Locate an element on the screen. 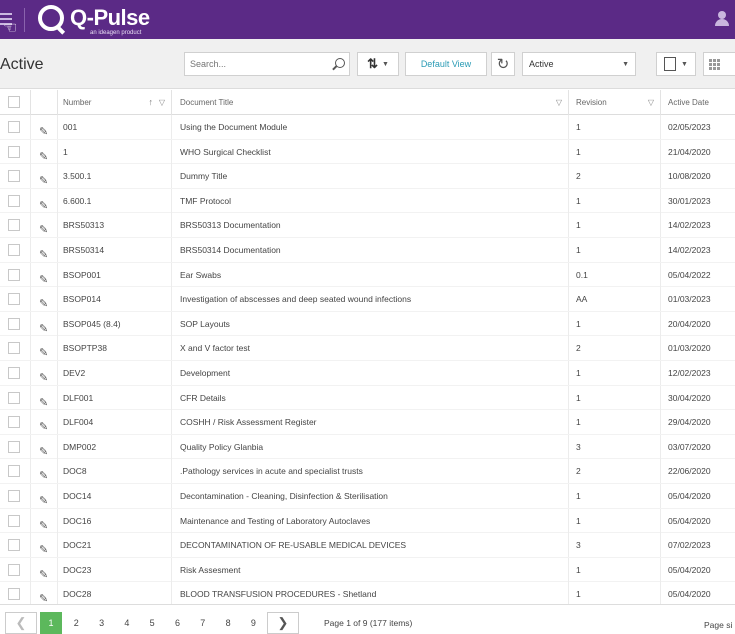  table-row: ✎ DLF001 CFR Details 1 30/04/2020 is located at coordinates (367, 398).